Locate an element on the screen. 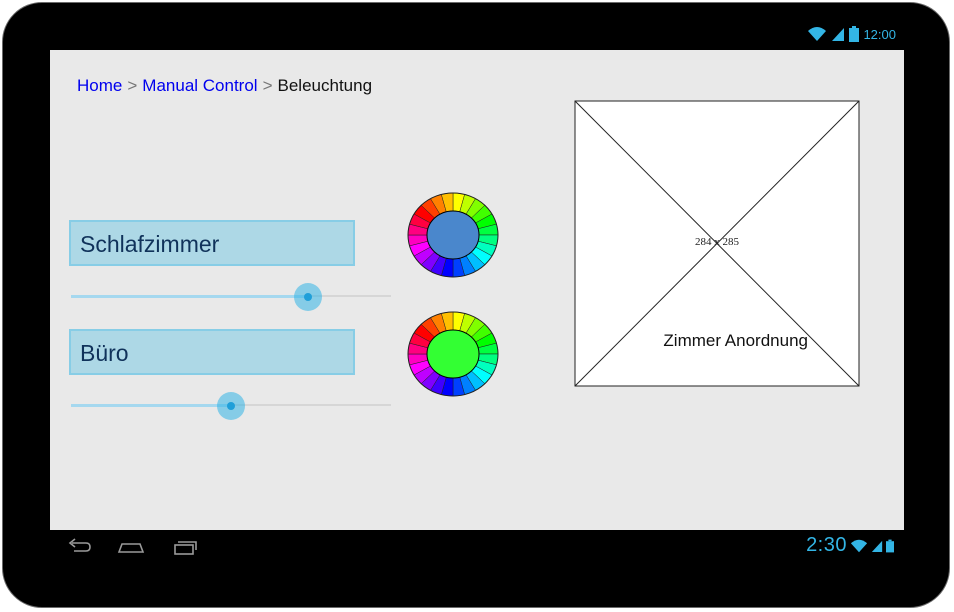 This screenshot has height=612, width=954. room-label-schlafzimmer: Schlafzimmer is located at coordinates (212, 243).